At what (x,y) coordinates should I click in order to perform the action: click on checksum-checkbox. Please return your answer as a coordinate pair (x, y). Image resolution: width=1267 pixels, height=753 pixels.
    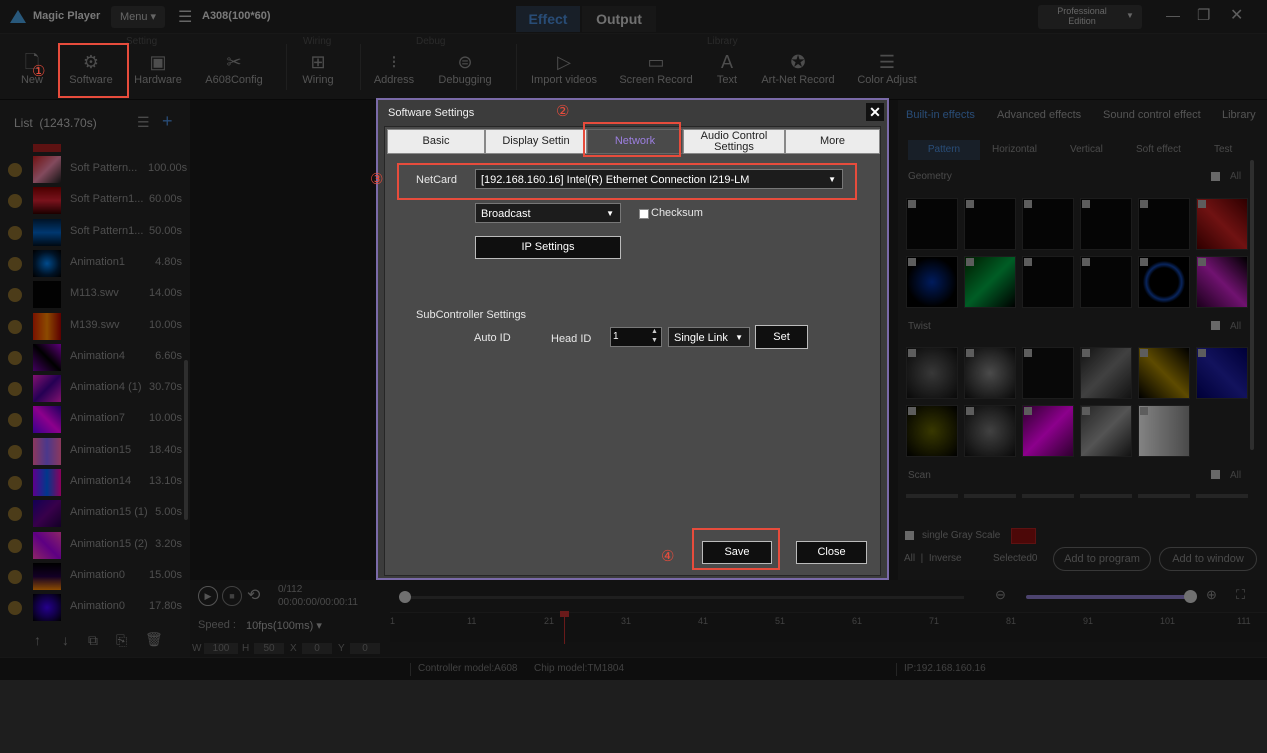
    Looking at the image, I should click on (644, 214).